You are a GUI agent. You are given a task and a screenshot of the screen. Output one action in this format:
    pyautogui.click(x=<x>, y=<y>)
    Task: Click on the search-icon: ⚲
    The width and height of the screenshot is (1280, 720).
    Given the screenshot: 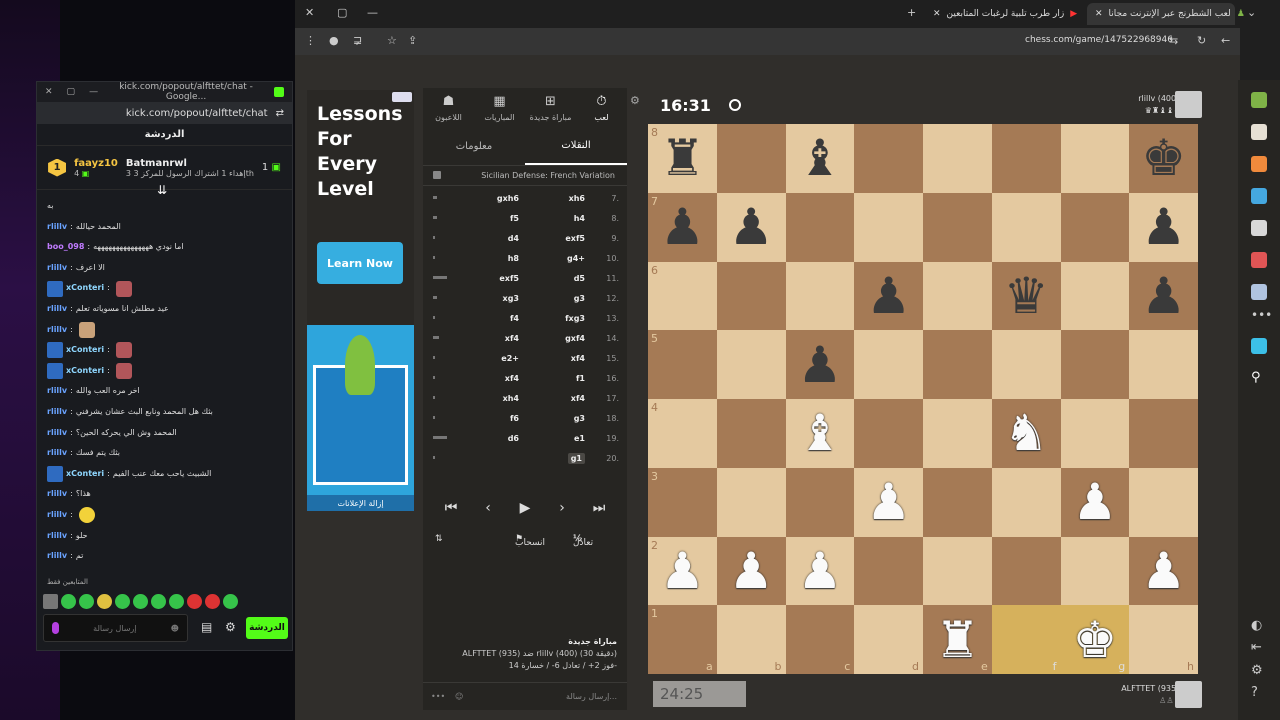 What is the action you would take?
    pyautogui.click(x=1259, y=378)
    